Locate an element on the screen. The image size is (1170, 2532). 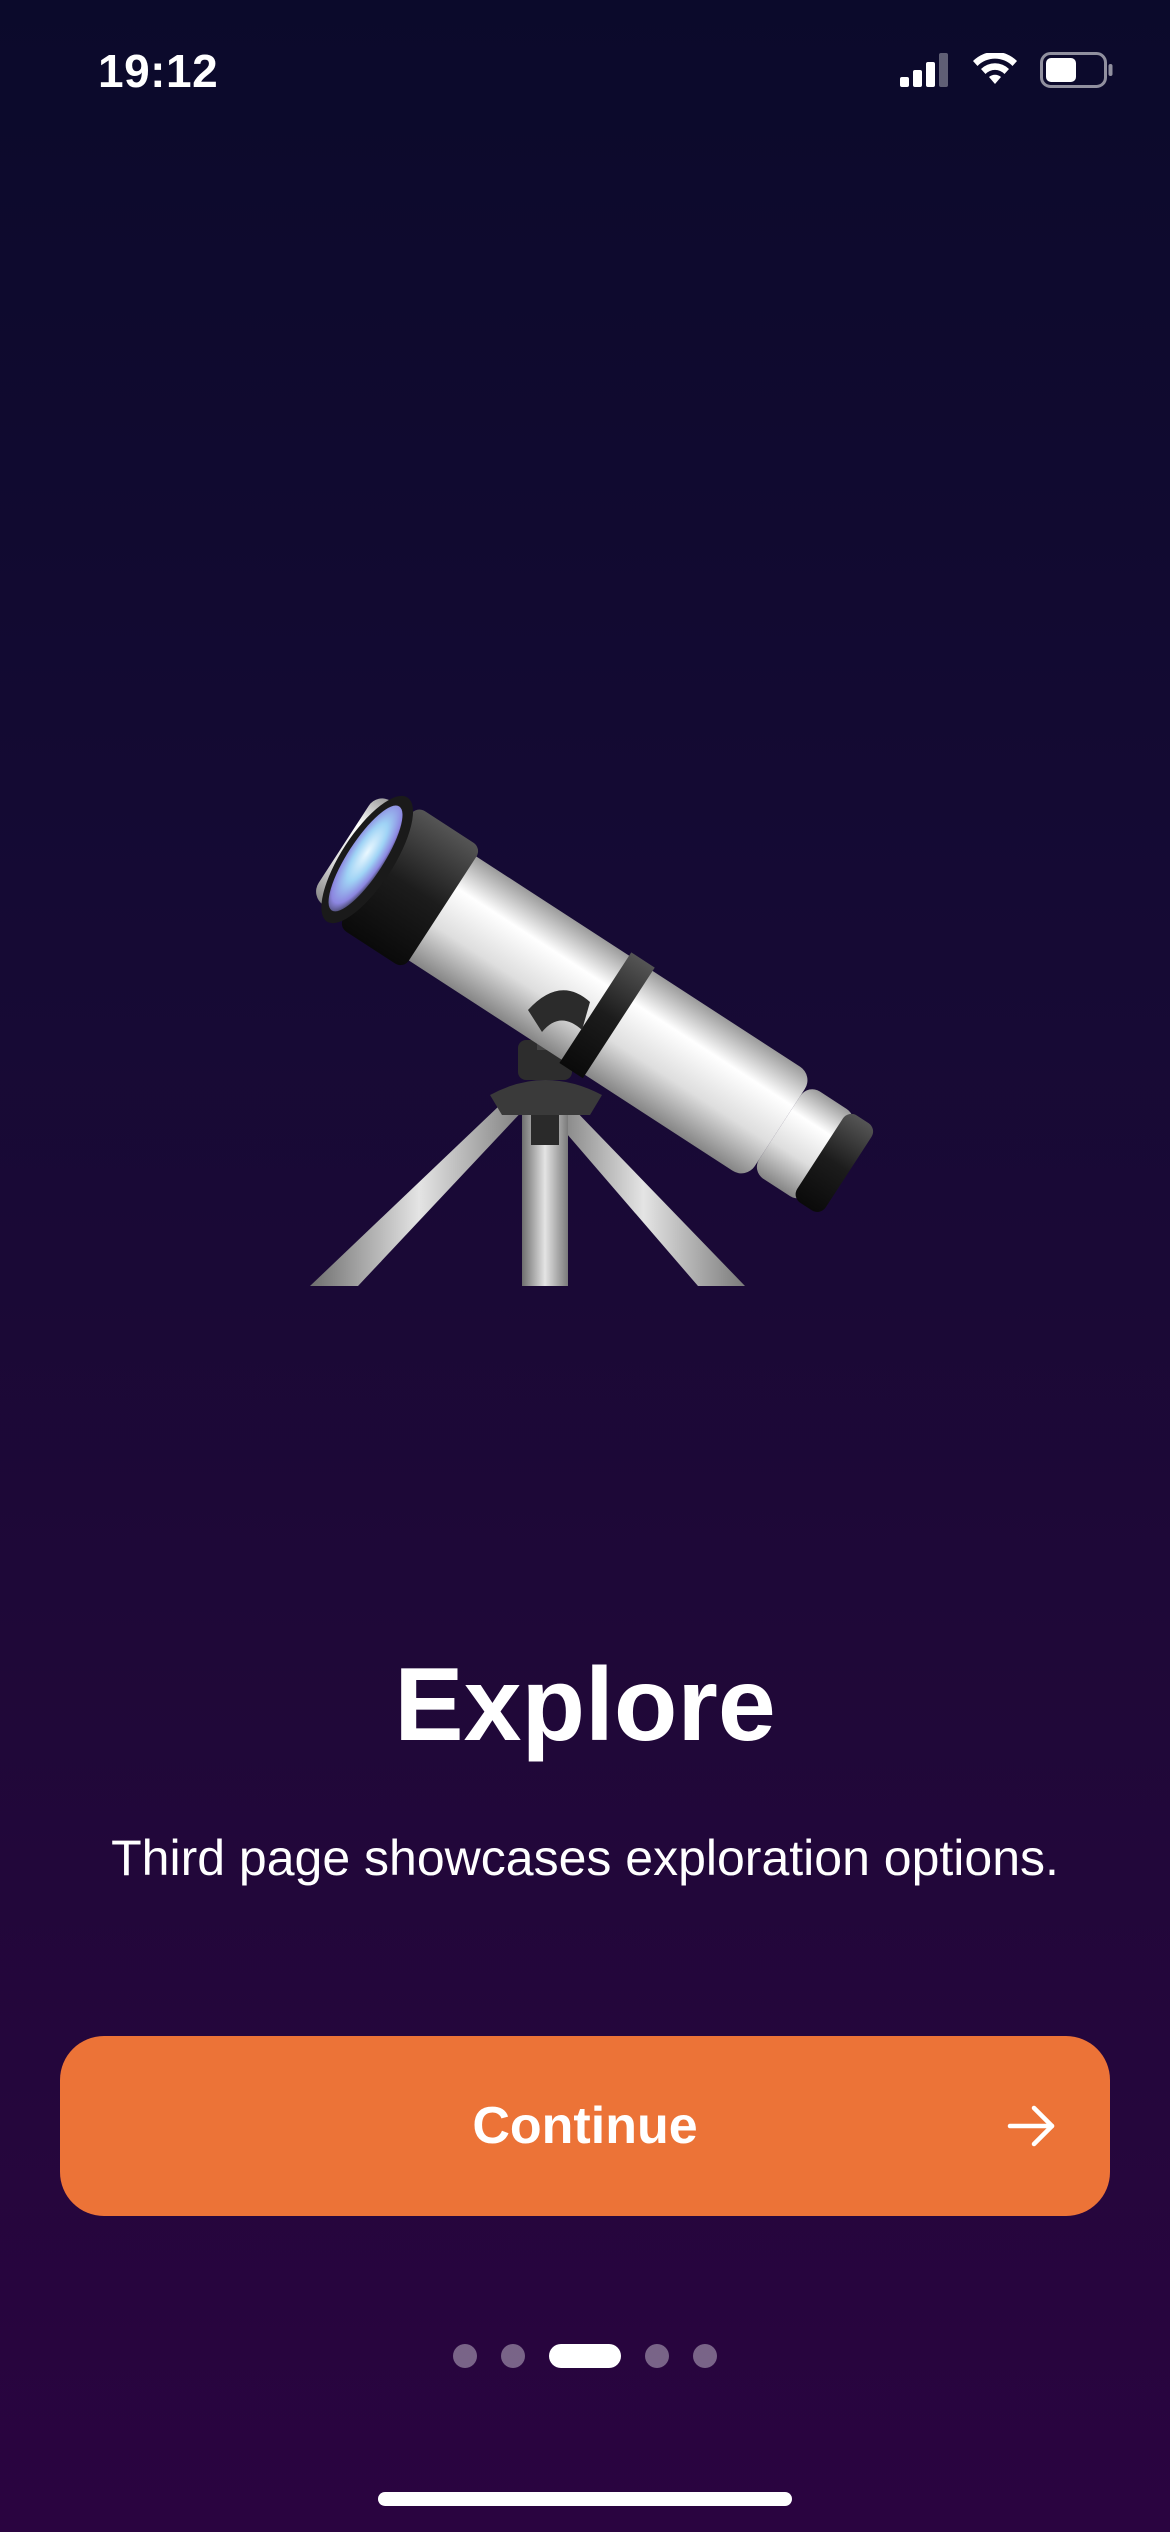
continue-button-label: Continue is located at coordinates (585, 2126).